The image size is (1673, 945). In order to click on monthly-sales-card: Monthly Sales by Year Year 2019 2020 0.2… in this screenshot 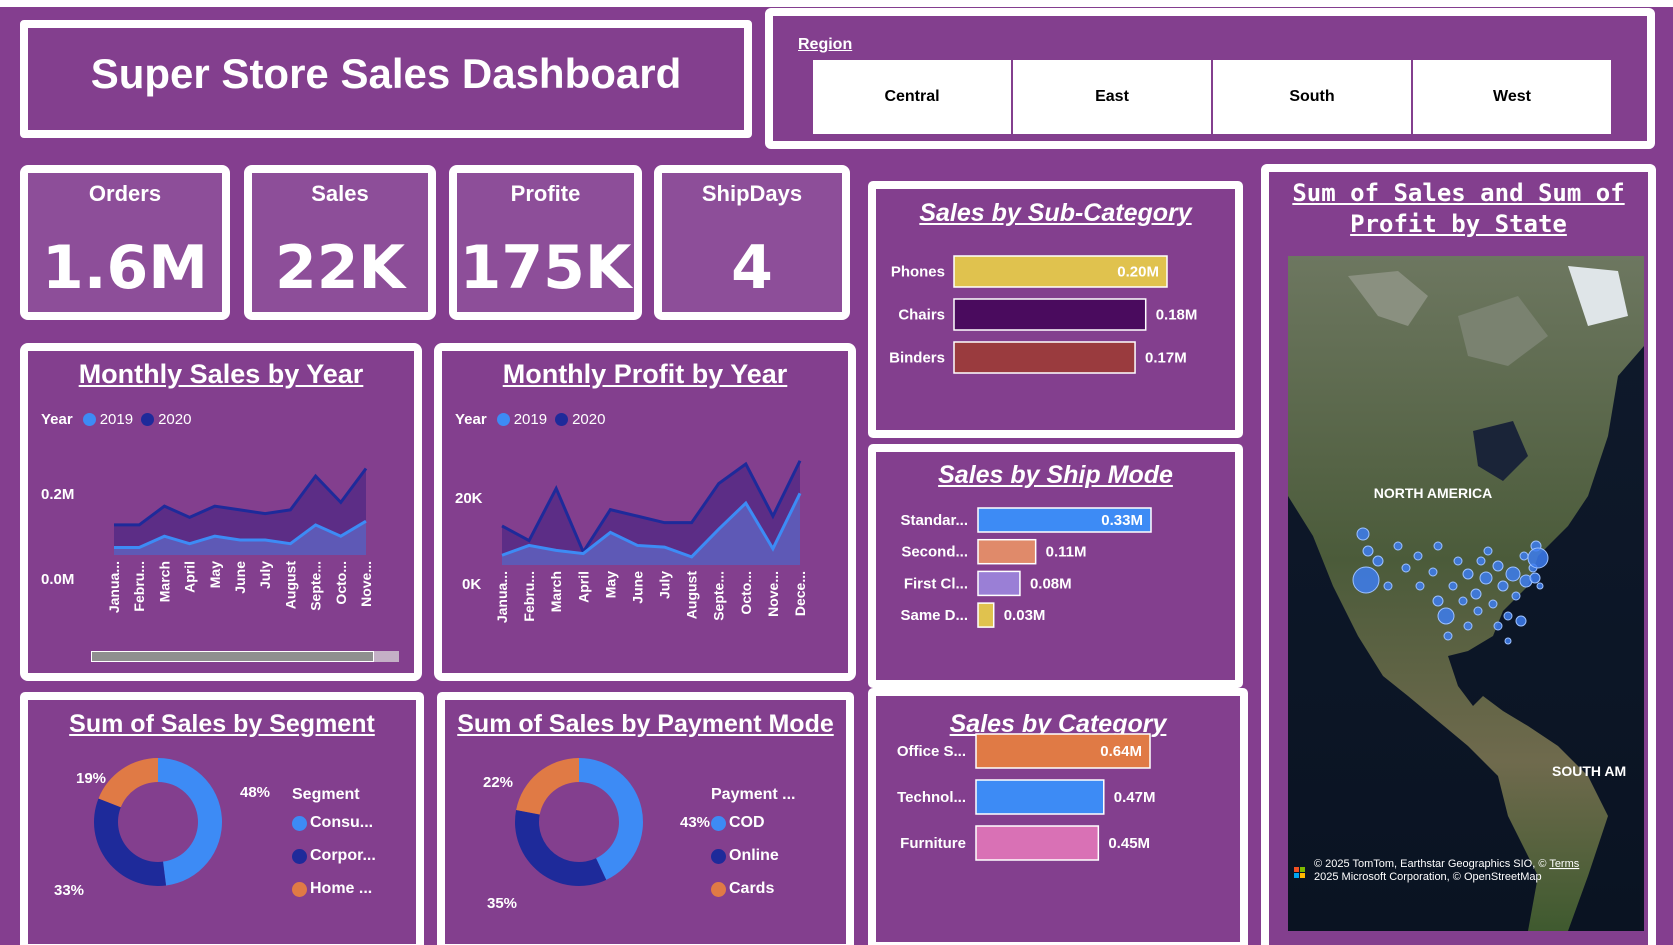, I will do `click(221, 512)`.